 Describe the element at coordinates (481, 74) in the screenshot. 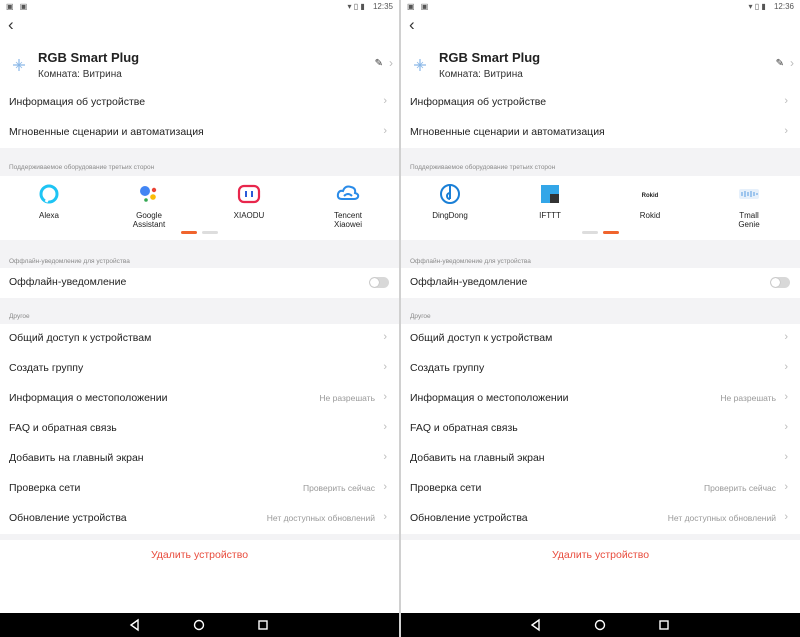

I see `device-room: Комната: Витрина` at that location.